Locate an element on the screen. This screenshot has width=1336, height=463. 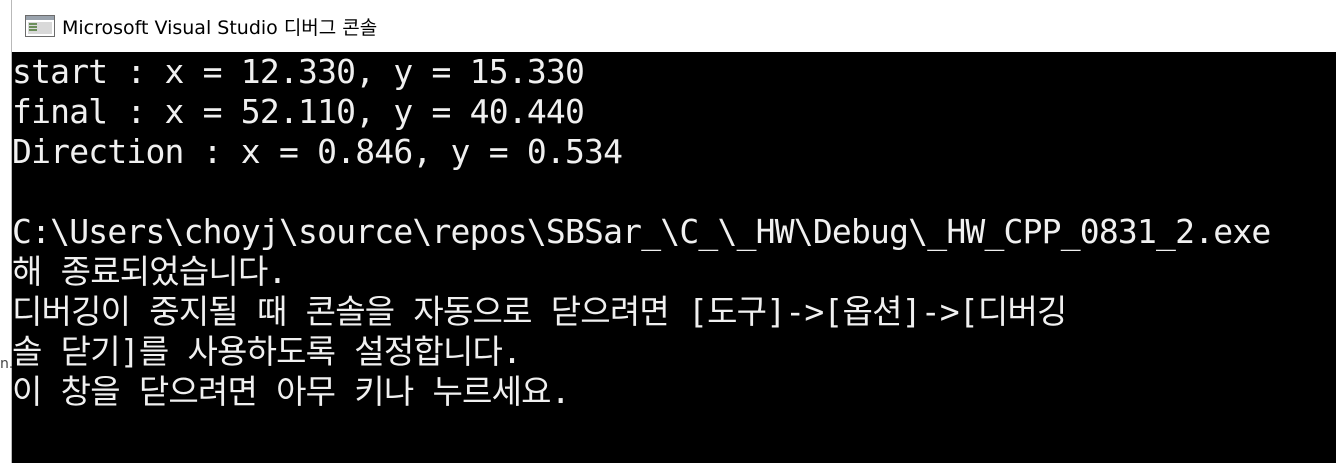
console-line: Direction : x = 0.846, y = 0.534 is located at coordinates (317, 151).